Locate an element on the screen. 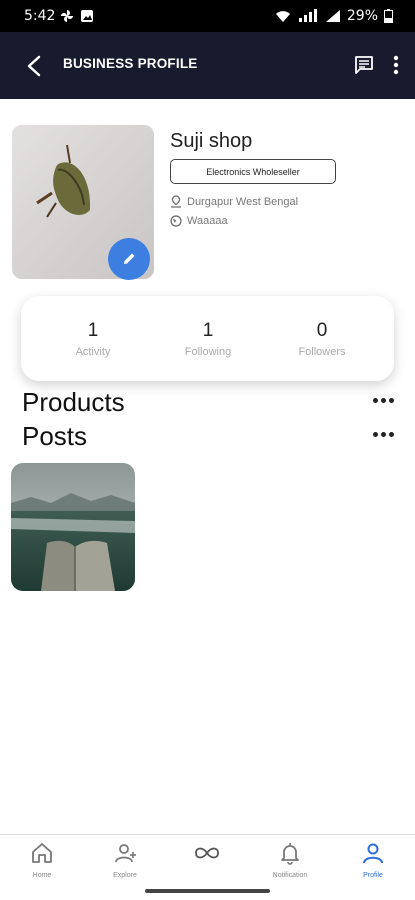  home-icon is located at coordinates (42, 853).